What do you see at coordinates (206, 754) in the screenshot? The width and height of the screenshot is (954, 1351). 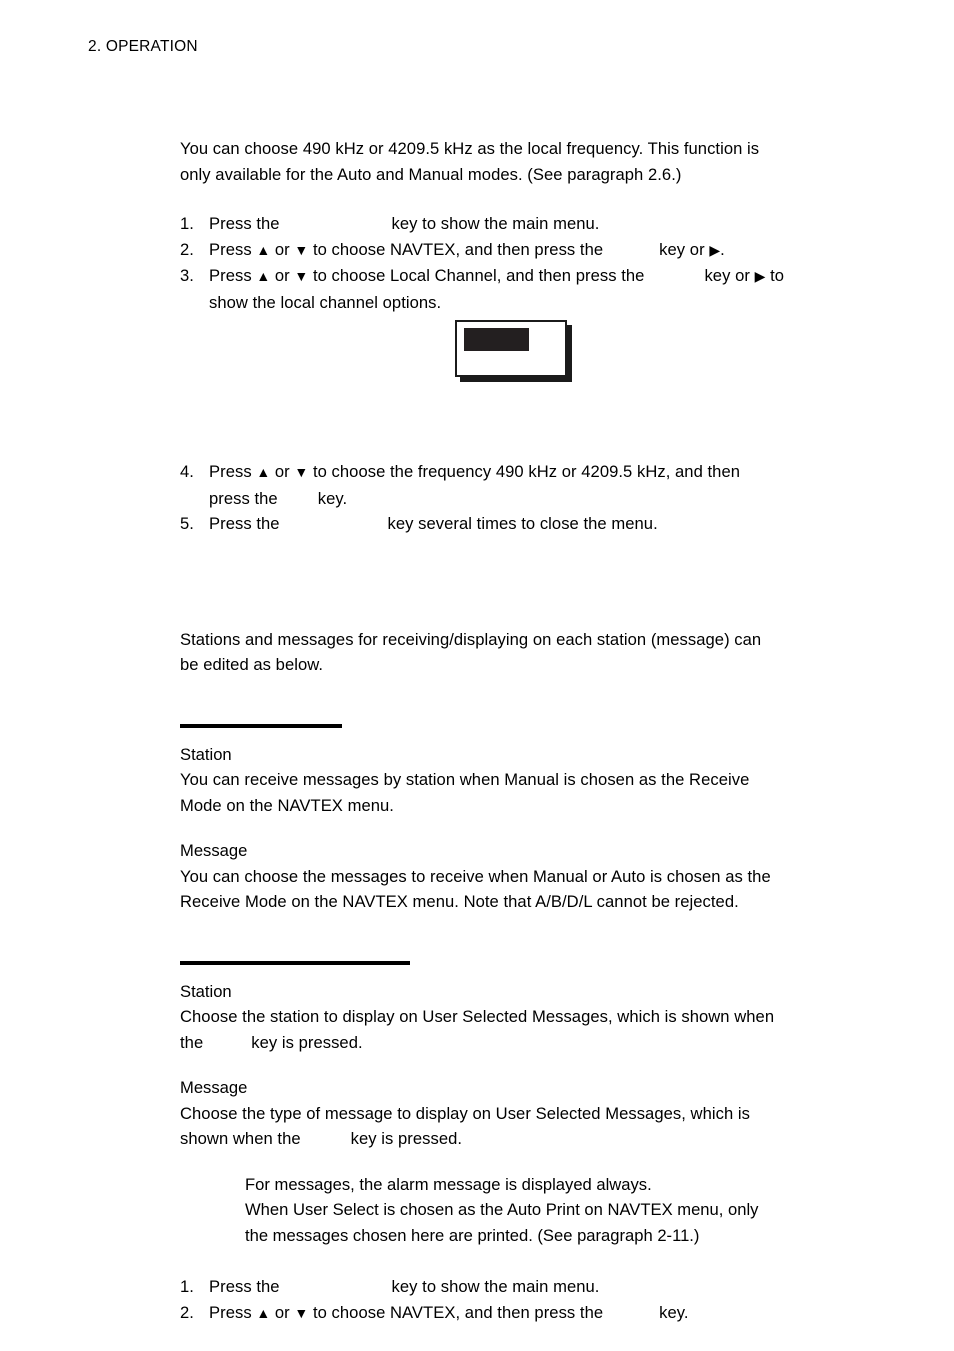 I see `subheading-station: Station` at bounding box center [206, 754].